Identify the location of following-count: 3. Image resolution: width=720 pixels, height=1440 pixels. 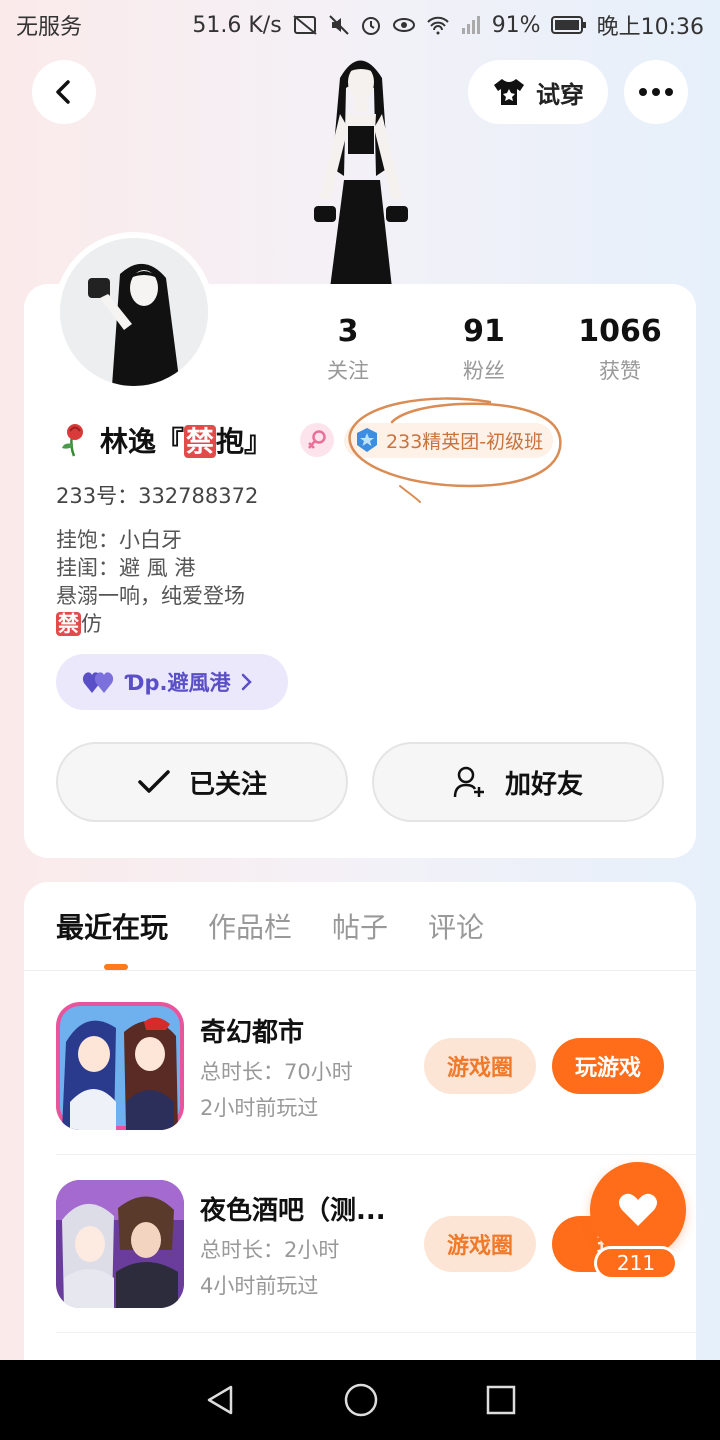
(348, 331).